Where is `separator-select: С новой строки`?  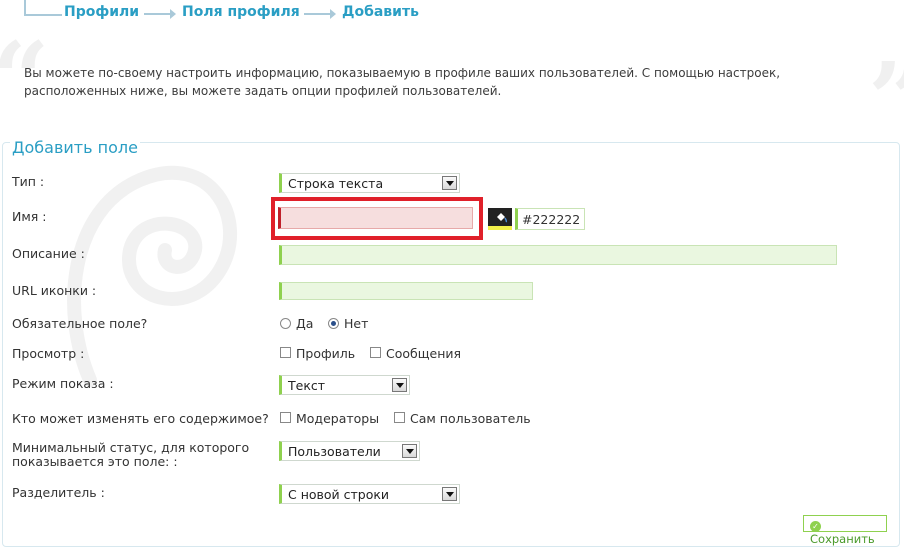 separator-select: С новой строки is located at coordinates (369, 494).